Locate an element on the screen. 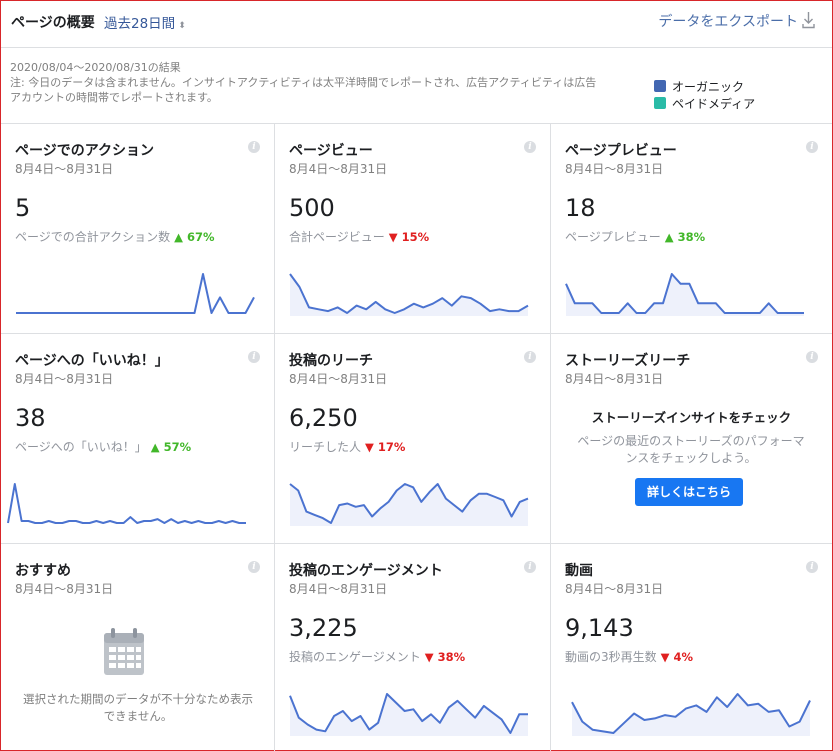 The width and height of the screenshot is (833, 751). card-page-views: ページビュー i 8月4日～8月31日 500 合計ページビュー ▼ 15% is located at coordinates (413, 229).